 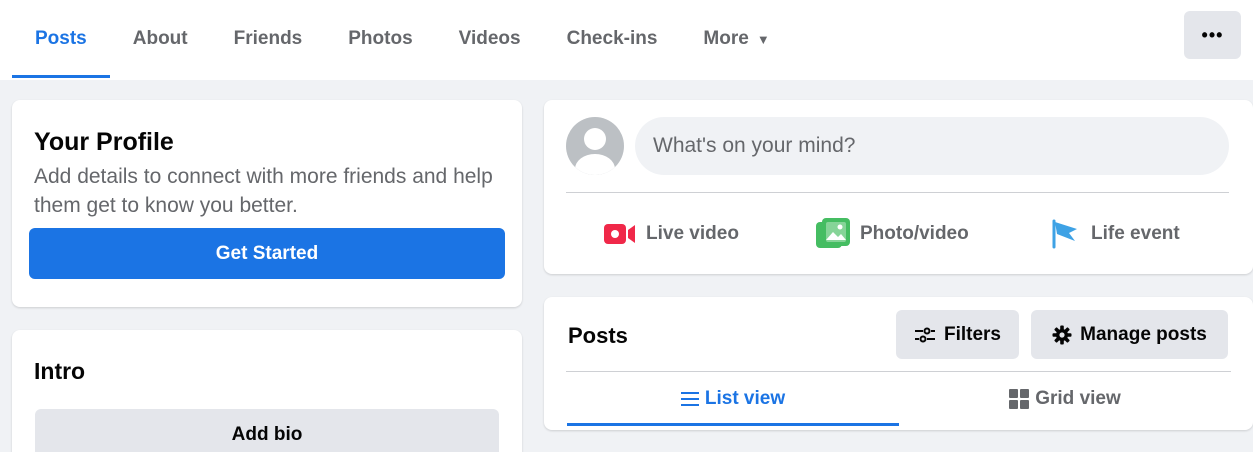 I want to click on whats-on-your-mind-input: What's on your mind?, so click(x=932, y=146).